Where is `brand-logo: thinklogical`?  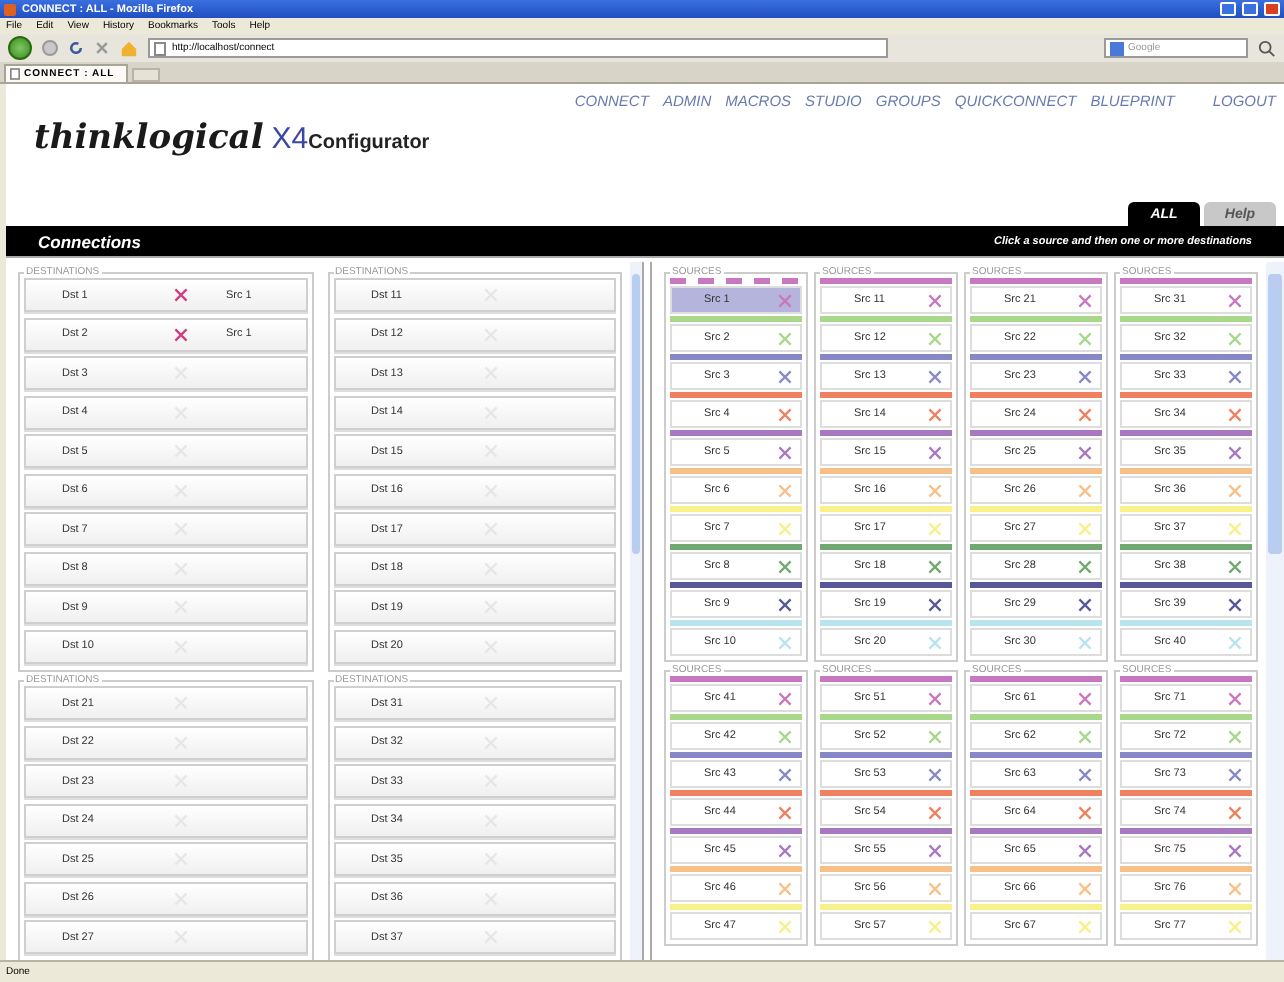
brand-logo: thinklogical is located at coordinates (149, 138).